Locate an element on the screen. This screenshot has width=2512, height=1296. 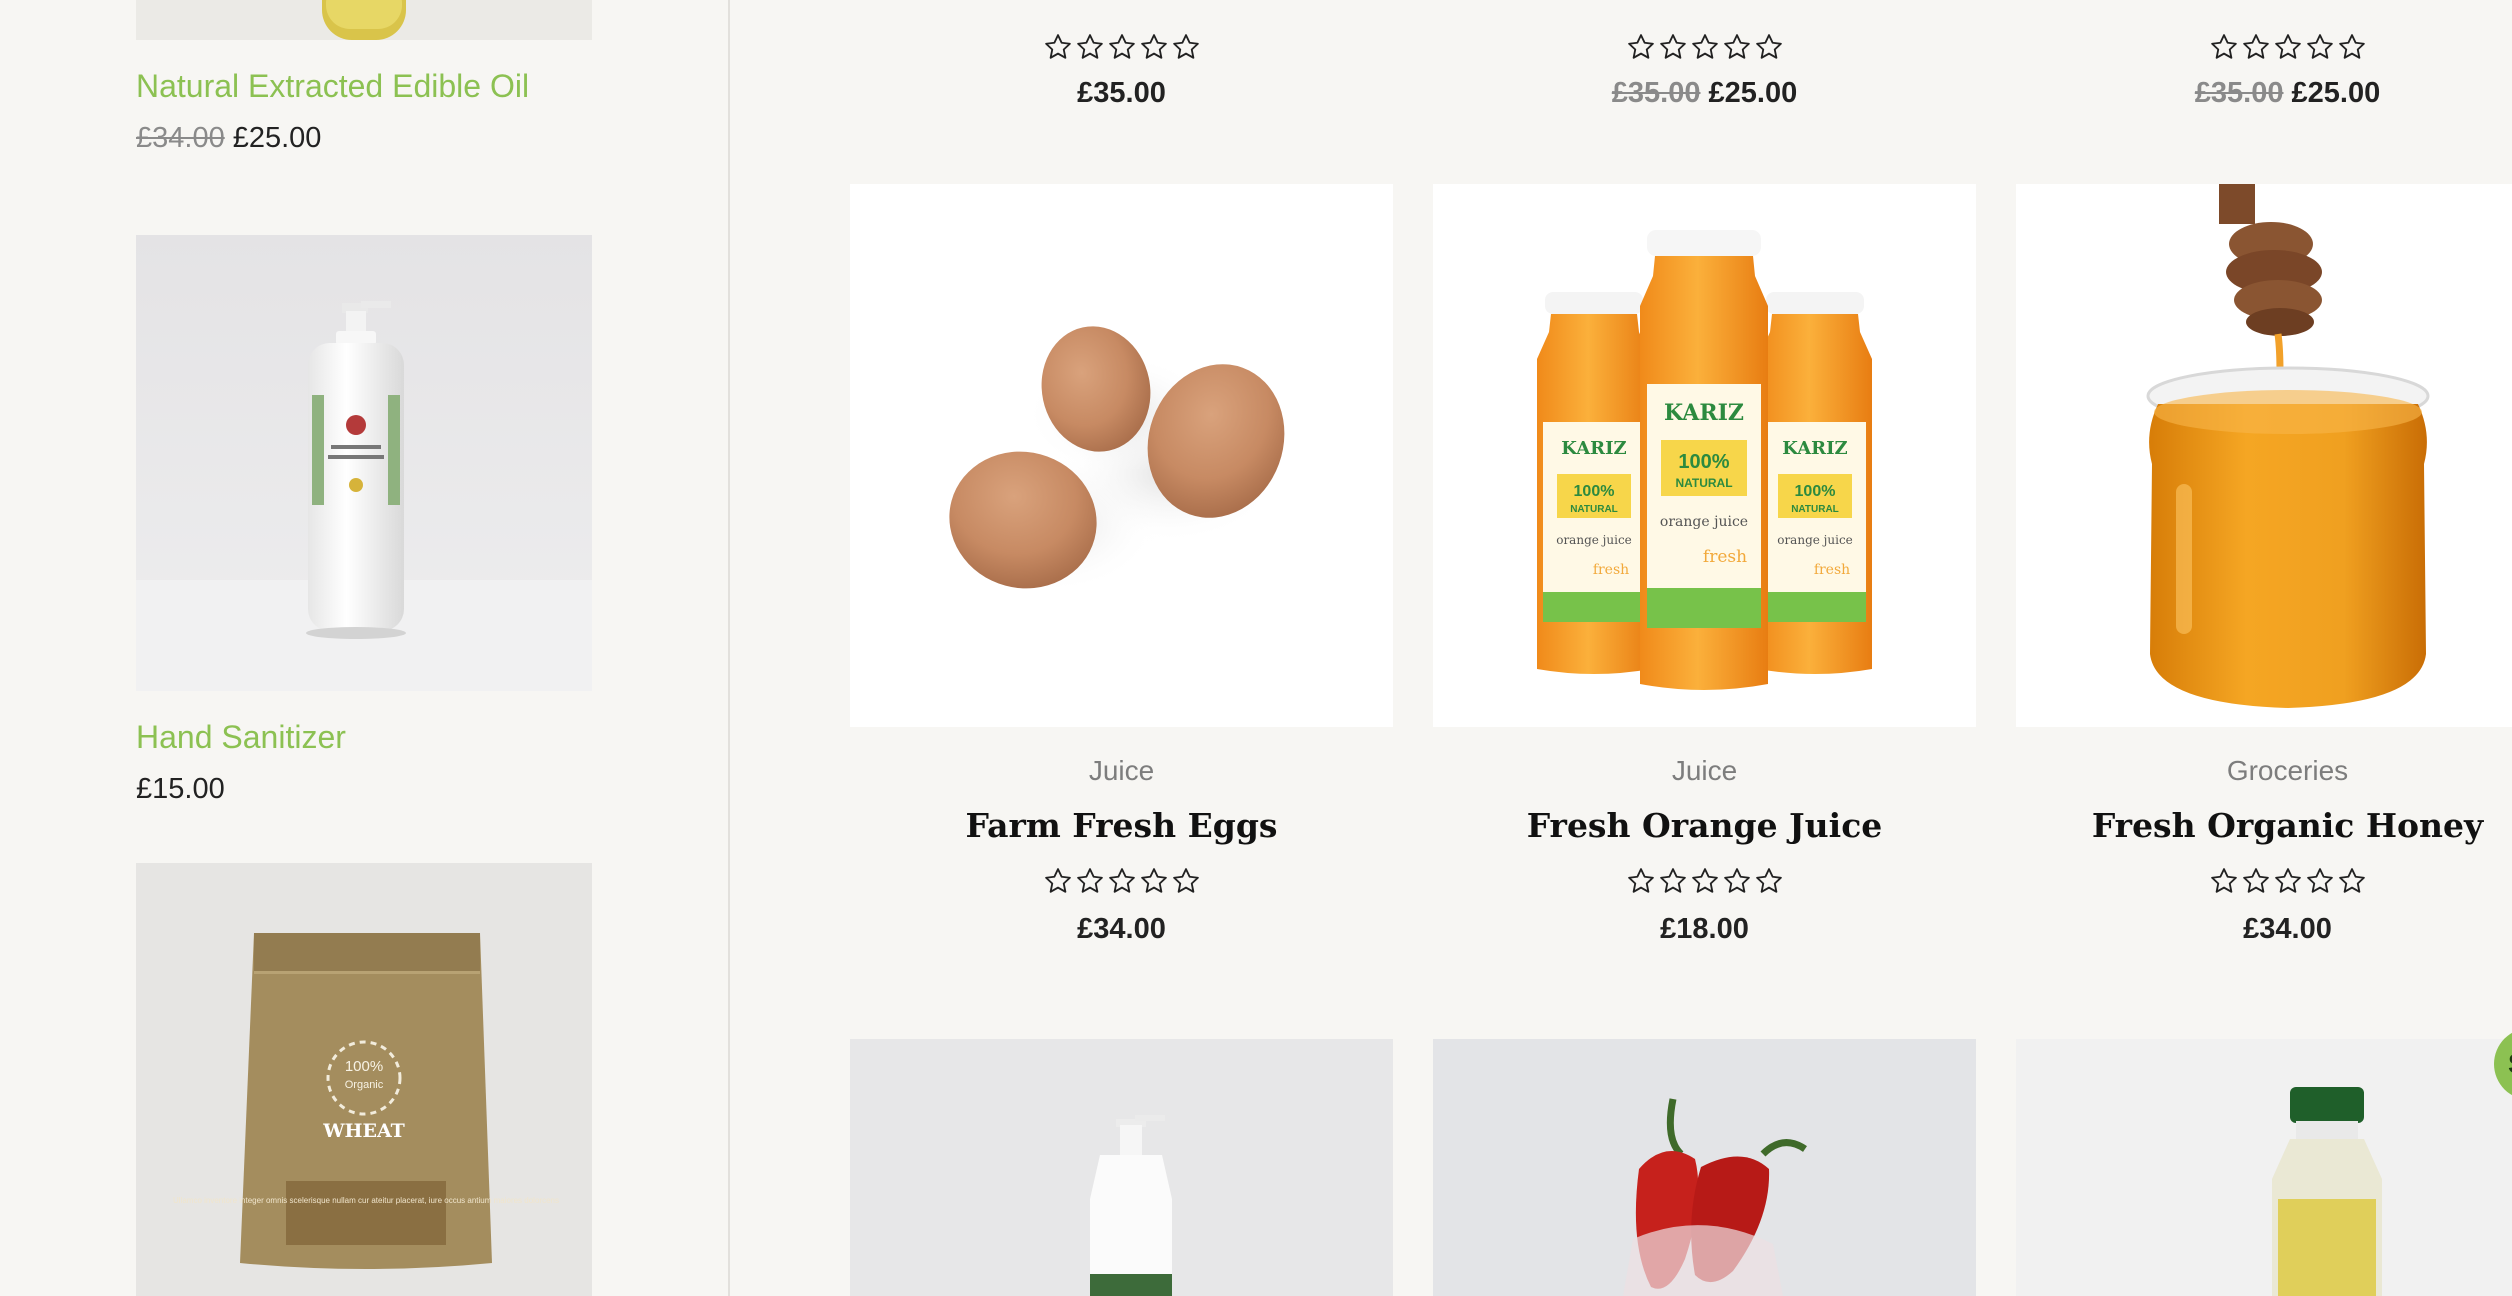
oil-bottle-image is located at coordinates (2264, 1167).